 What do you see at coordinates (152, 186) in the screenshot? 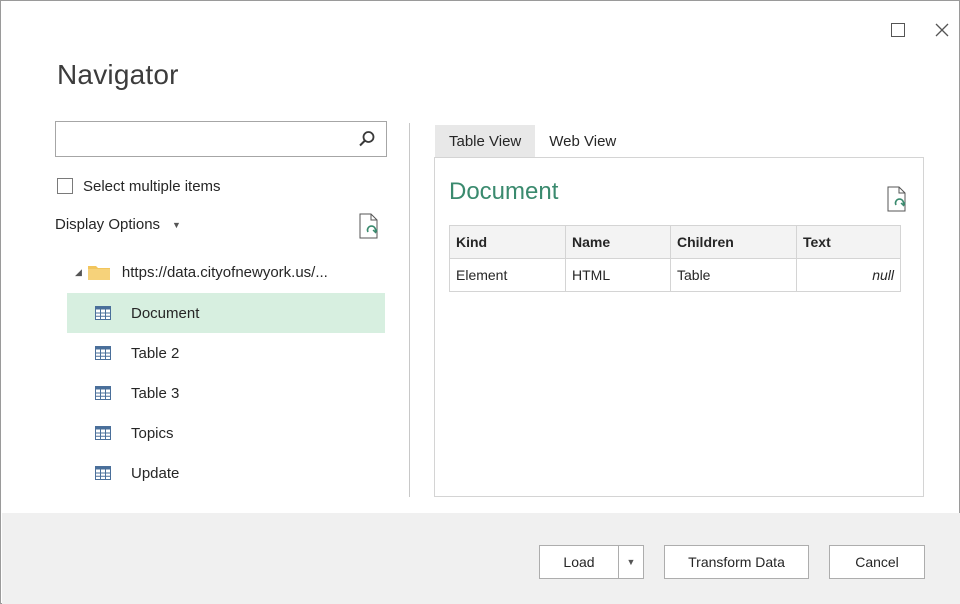
I see `select-multiple-label: Select multiple items` at bounding box center [152, 186].